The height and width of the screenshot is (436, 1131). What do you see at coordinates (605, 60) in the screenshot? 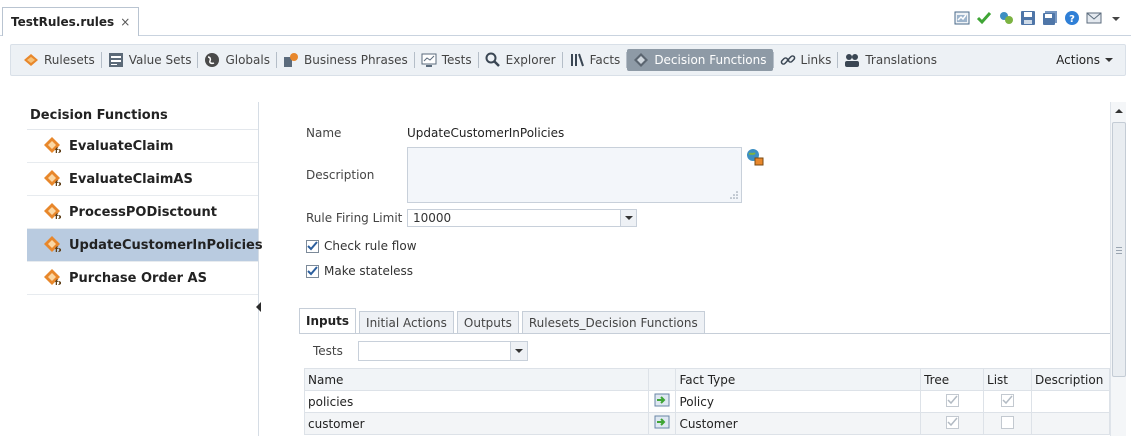
I see `nav-facts-label: Facts` at bounding box center [605, 60].